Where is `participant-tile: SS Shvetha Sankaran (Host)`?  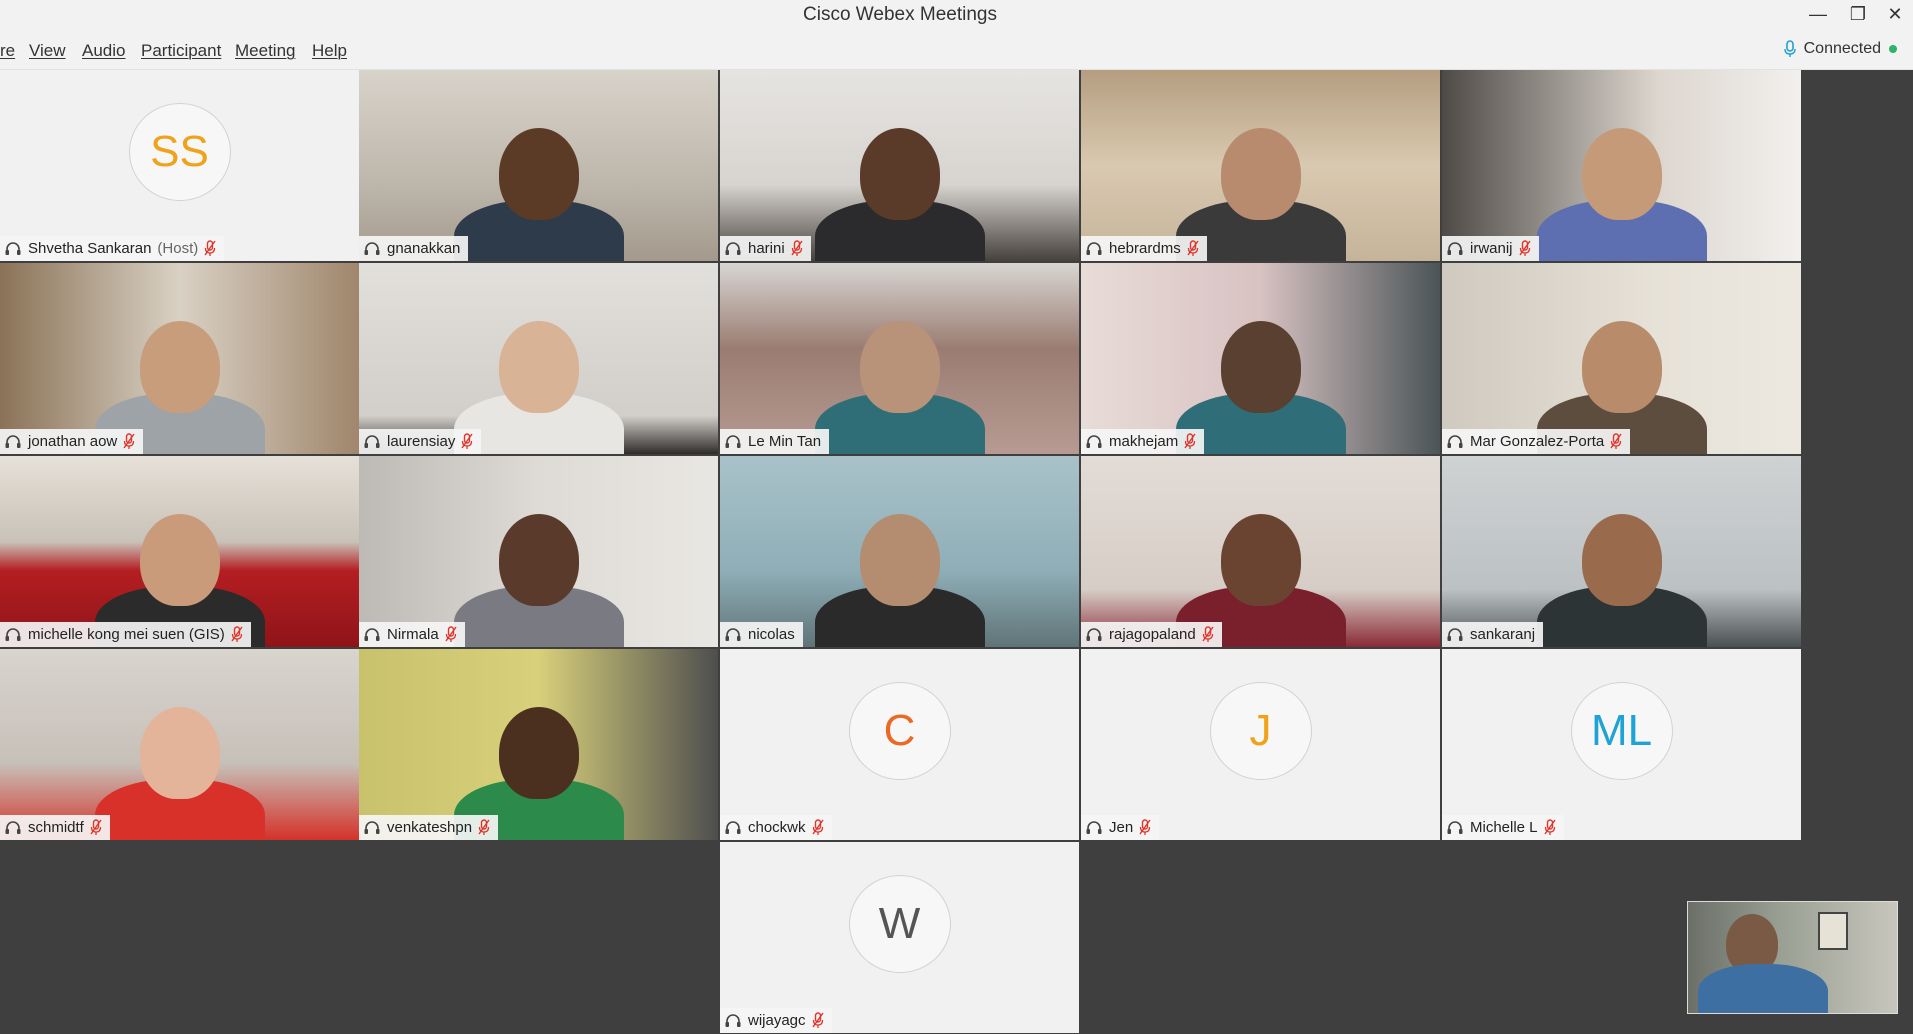 participant-tile: SS Shvetha Sankaran (Host) is located at coordinates (179, 165).